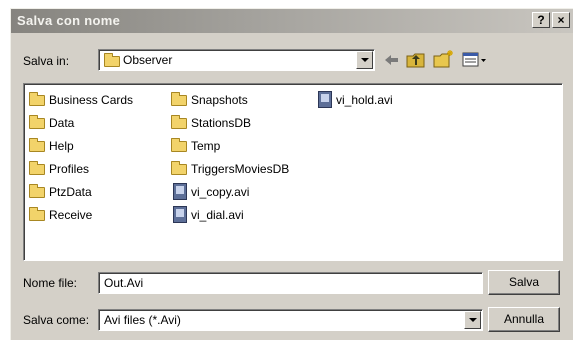 The width and height of the screenshot is (573, 340). I want to click on close-button: ×, so click(561, 20).